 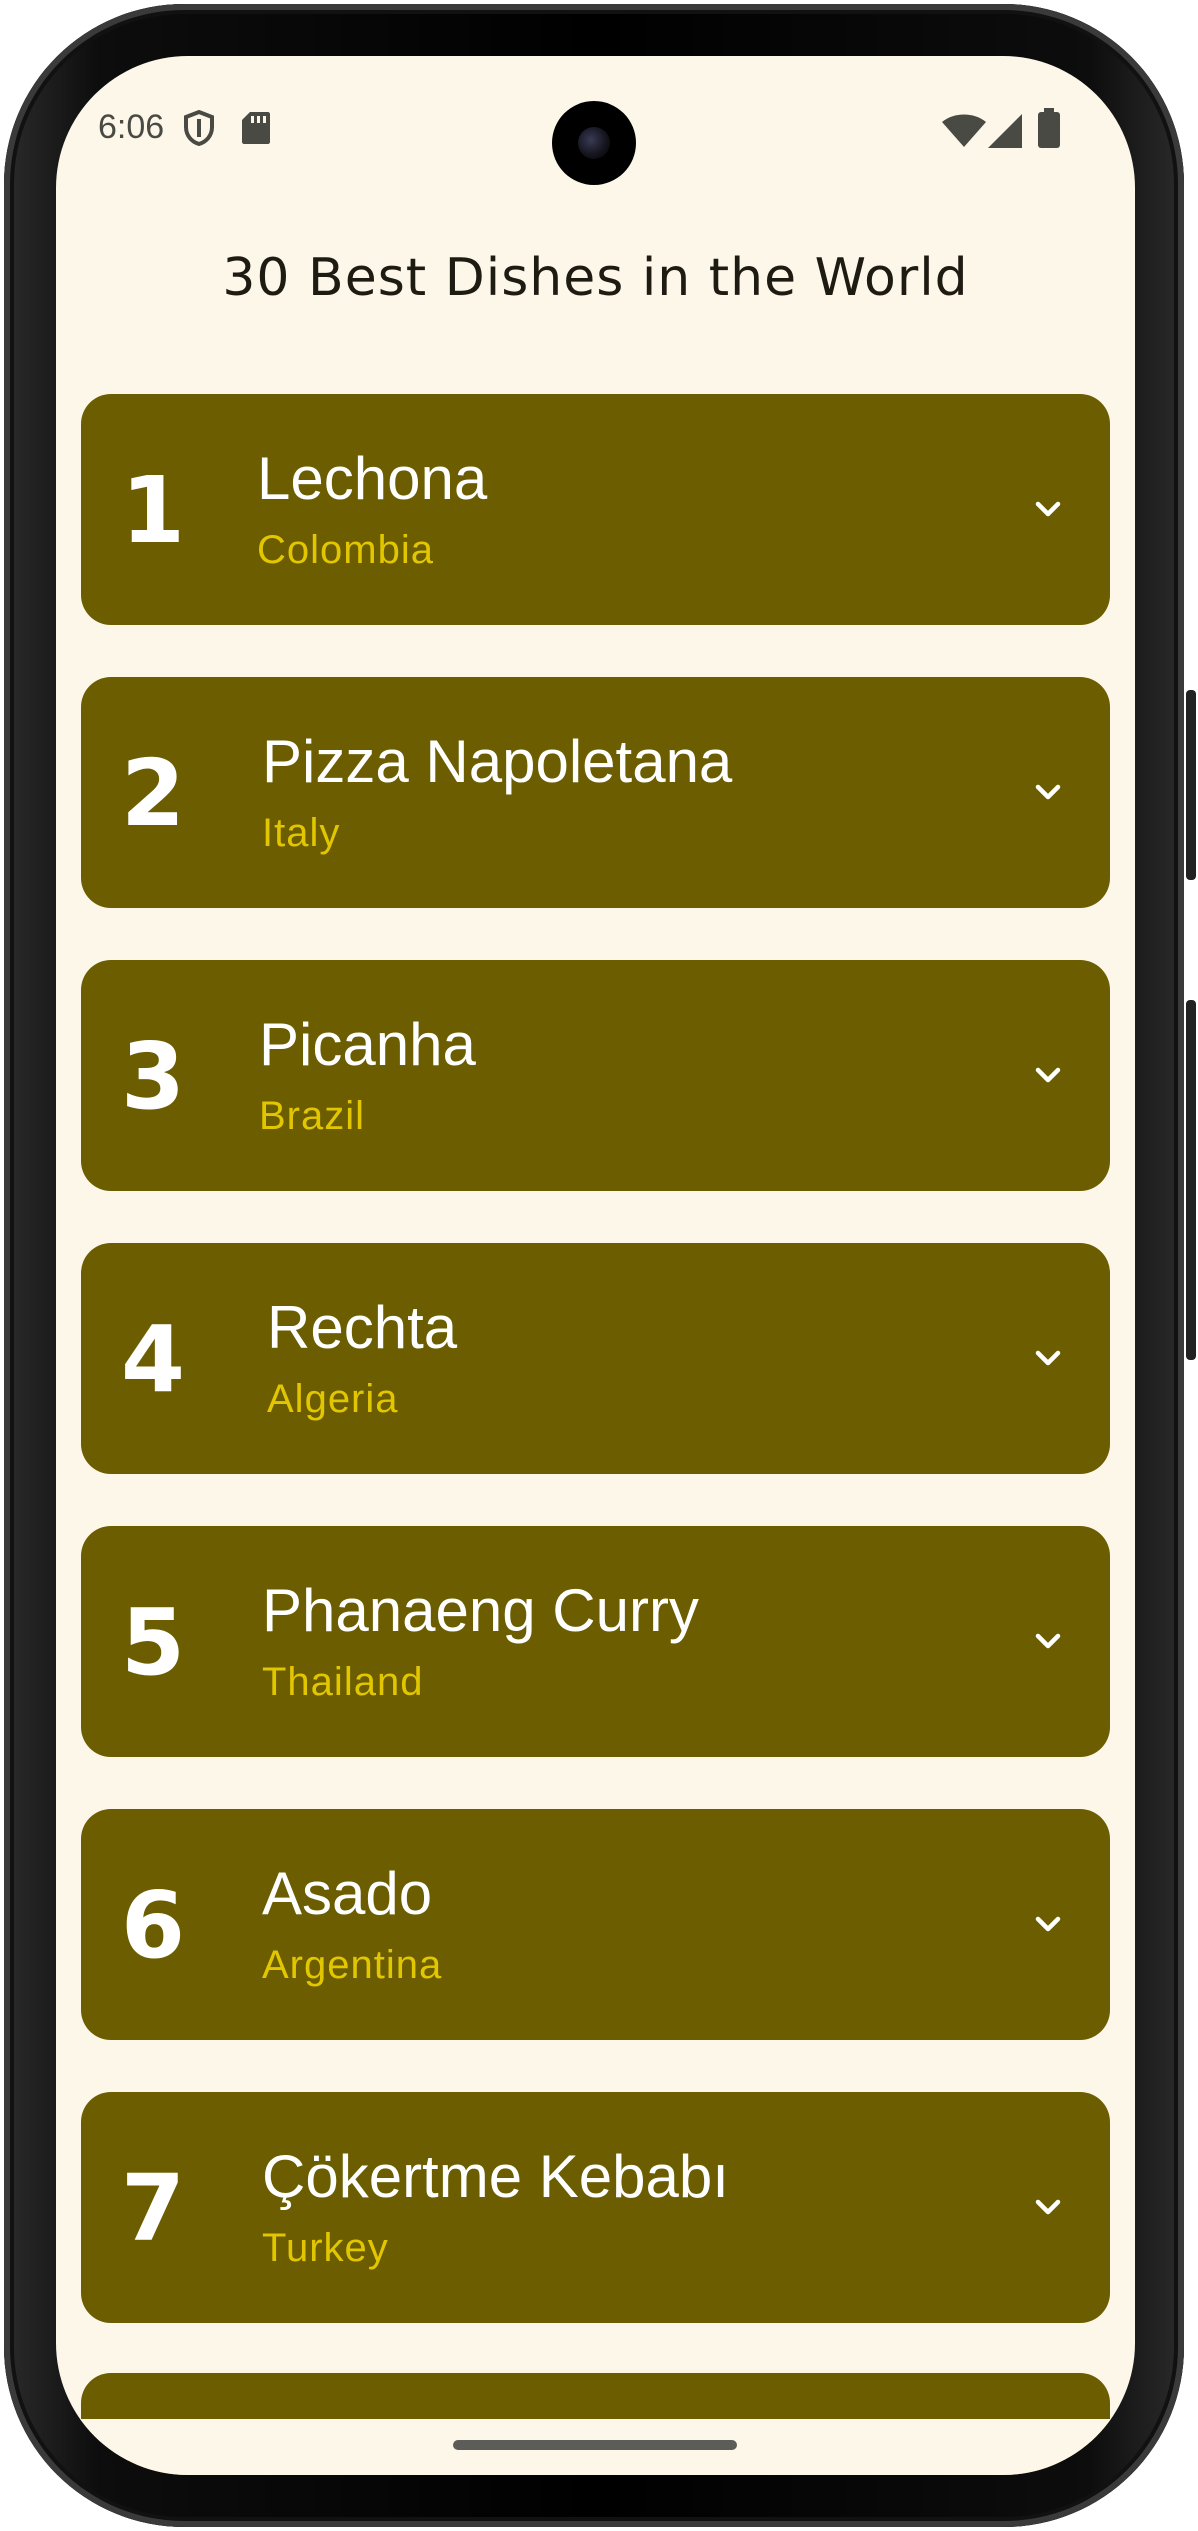 What do you see at coordinates (1005, 133) in the screenshot?
I see `cell-signal-icon` at bounding box center [1005, 133].